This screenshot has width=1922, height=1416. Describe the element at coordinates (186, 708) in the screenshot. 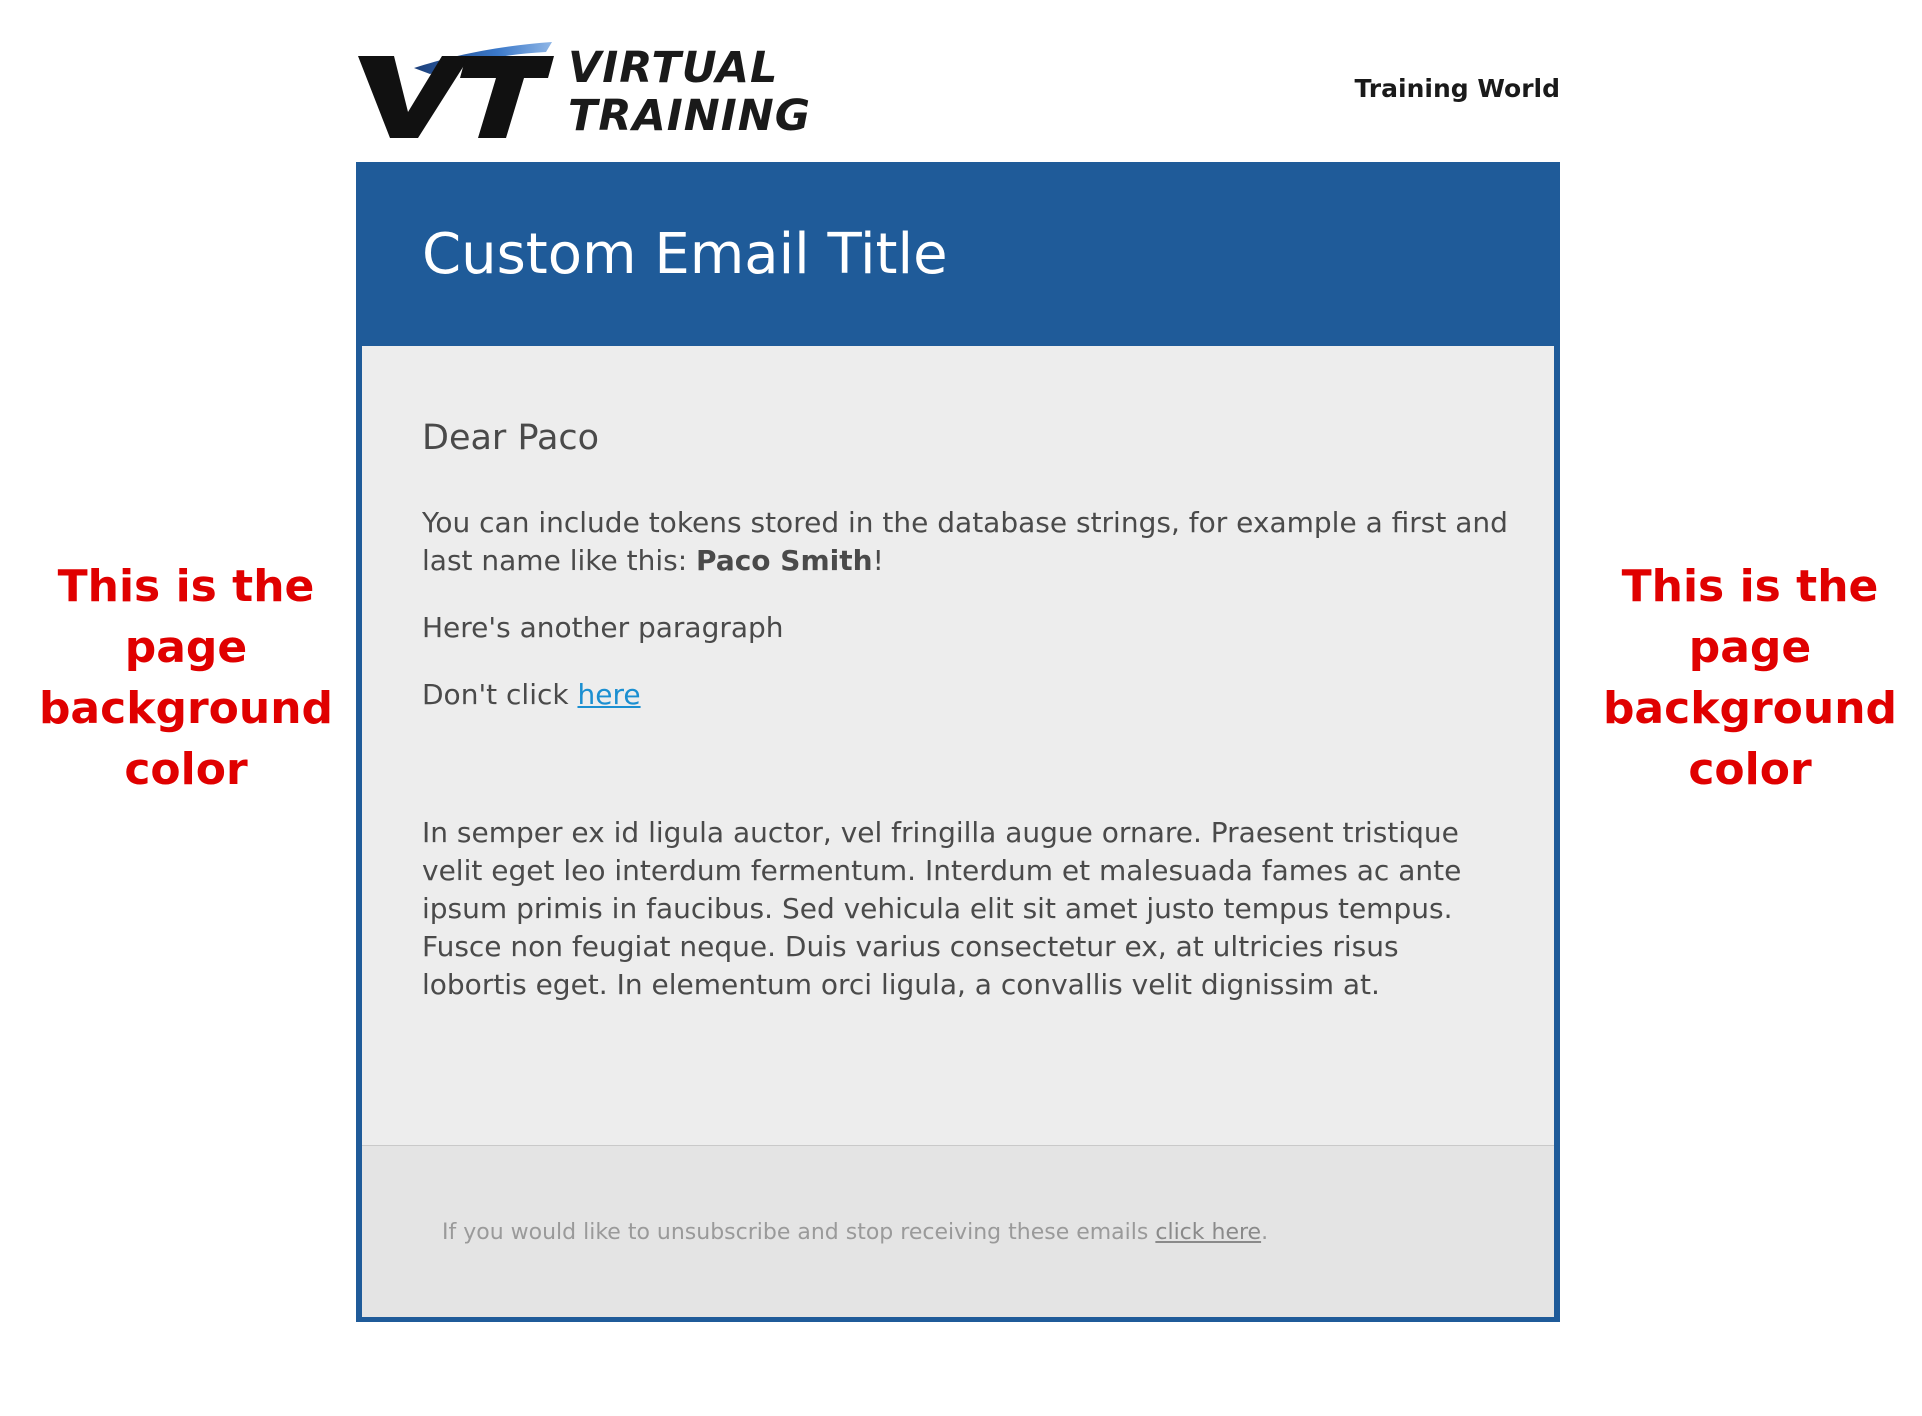

I see `left-annotation-line: background` at that location.